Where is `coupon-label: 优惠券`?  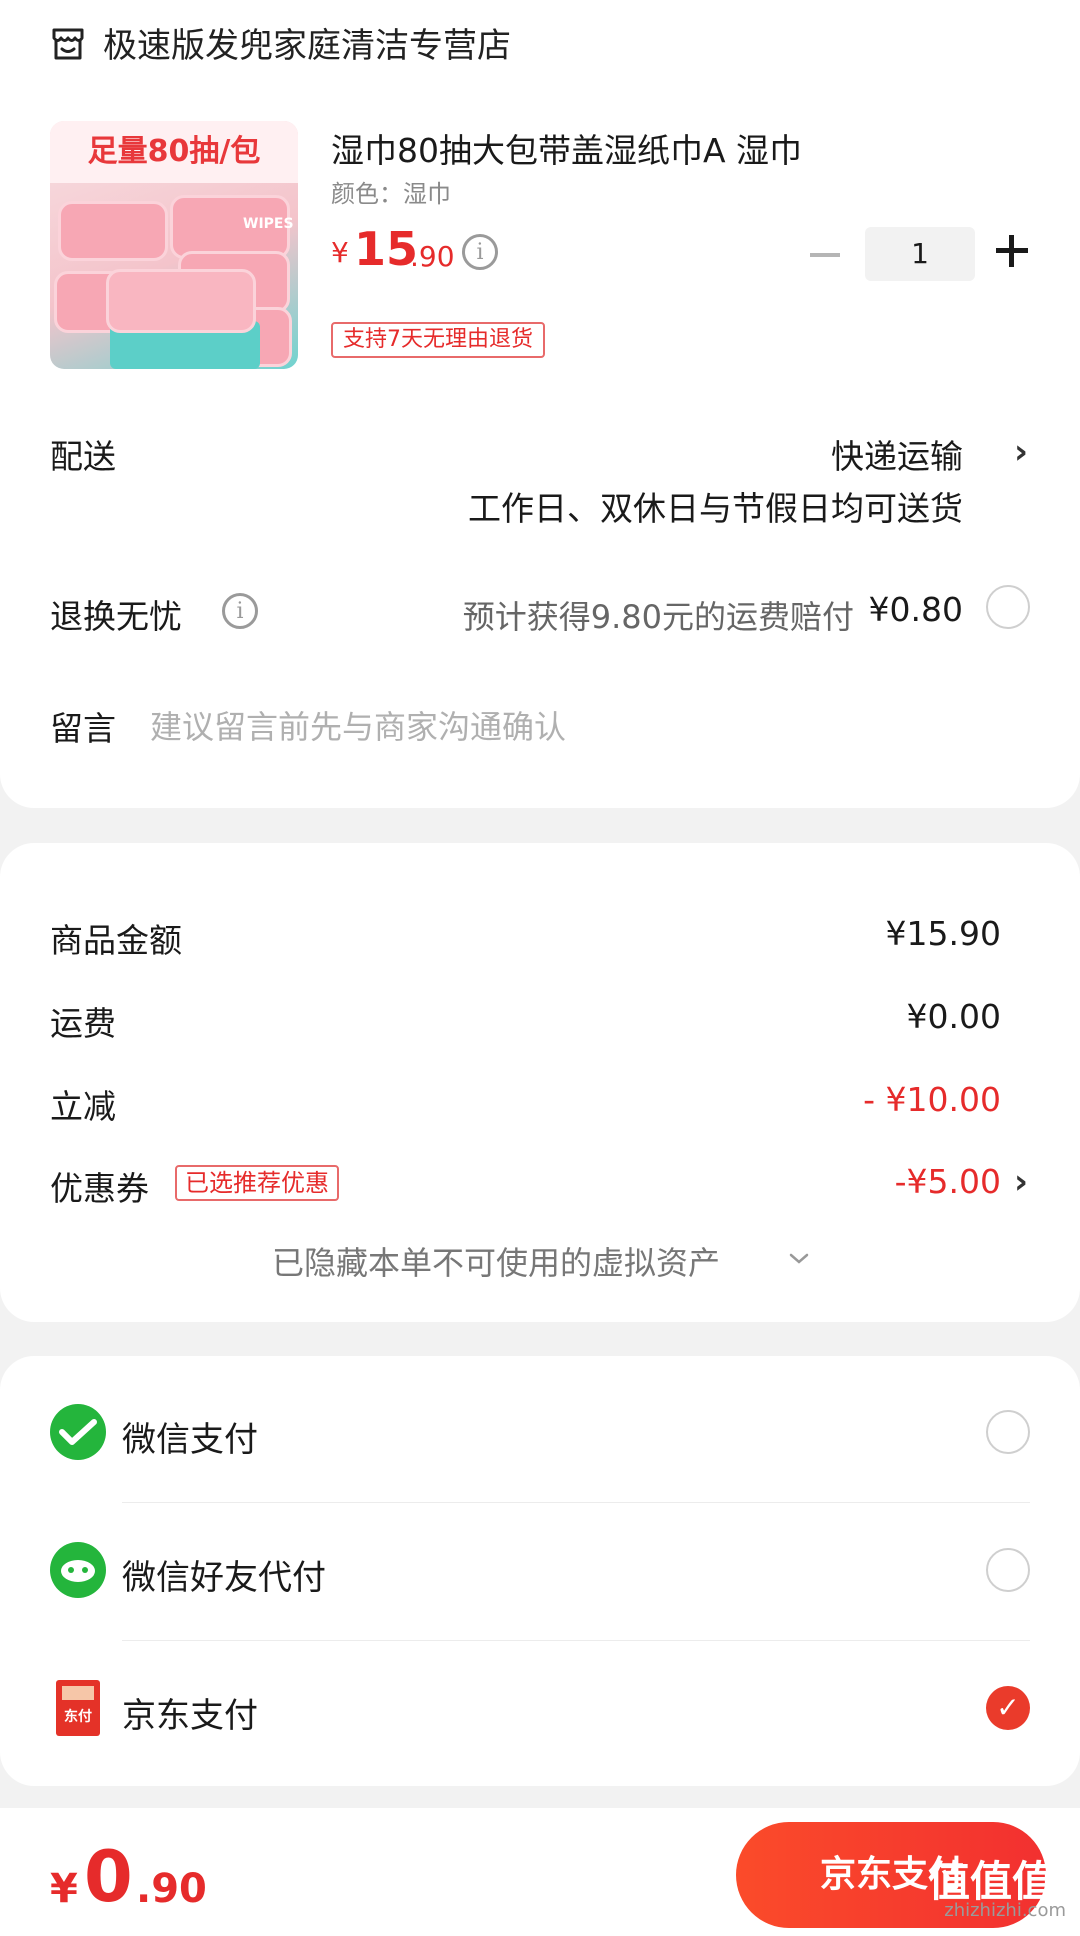
coupon-label: 优惠券 is located at coordinates (99, 1188).